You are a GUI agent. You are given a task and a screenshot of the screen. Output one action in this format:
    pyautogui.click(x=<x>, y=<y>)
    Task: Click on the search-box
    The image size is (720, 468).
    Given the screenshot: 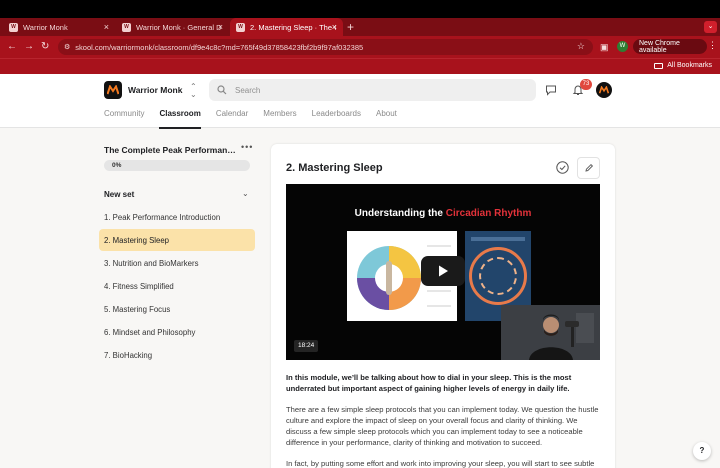 What is the action you would take?
    pyautogui.click(x=372, y=90)
    